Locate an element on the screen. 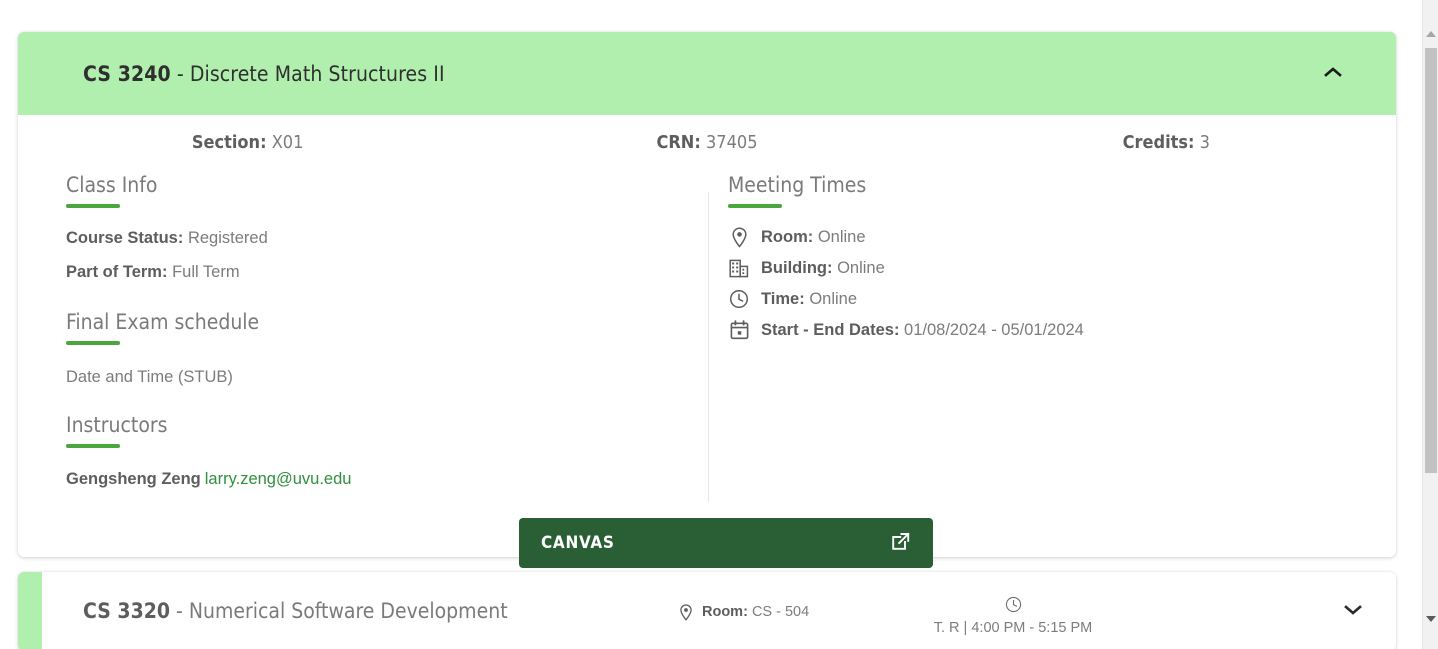  external-link-icon is located at coordinates (900, 543).